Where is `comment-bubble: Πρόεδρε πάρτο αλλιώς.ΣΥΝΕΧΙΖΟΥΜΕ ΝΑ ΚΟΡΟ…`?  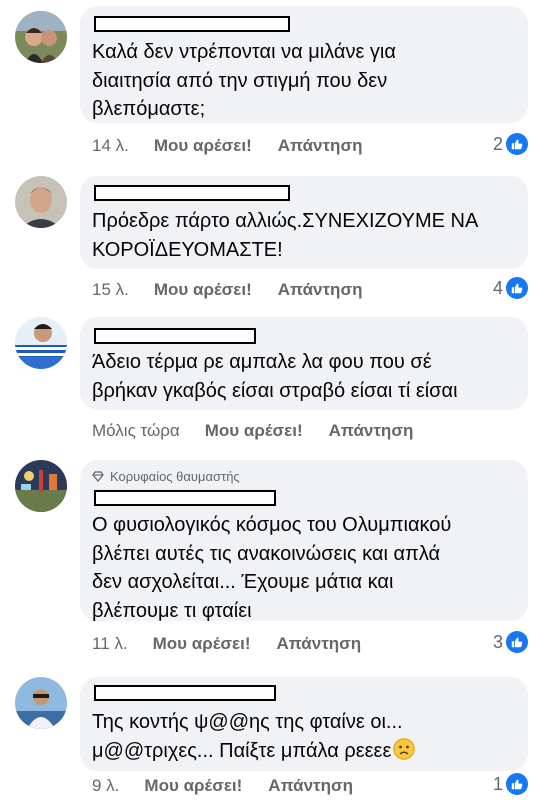
comment-bubble: Πρόεδρε πάρτο αλλιώς.ΣΥΝΕΧΙΖΟΥΜΕ ΝΑ ΚΟΡΟ… is located at coordinates (304, 222).